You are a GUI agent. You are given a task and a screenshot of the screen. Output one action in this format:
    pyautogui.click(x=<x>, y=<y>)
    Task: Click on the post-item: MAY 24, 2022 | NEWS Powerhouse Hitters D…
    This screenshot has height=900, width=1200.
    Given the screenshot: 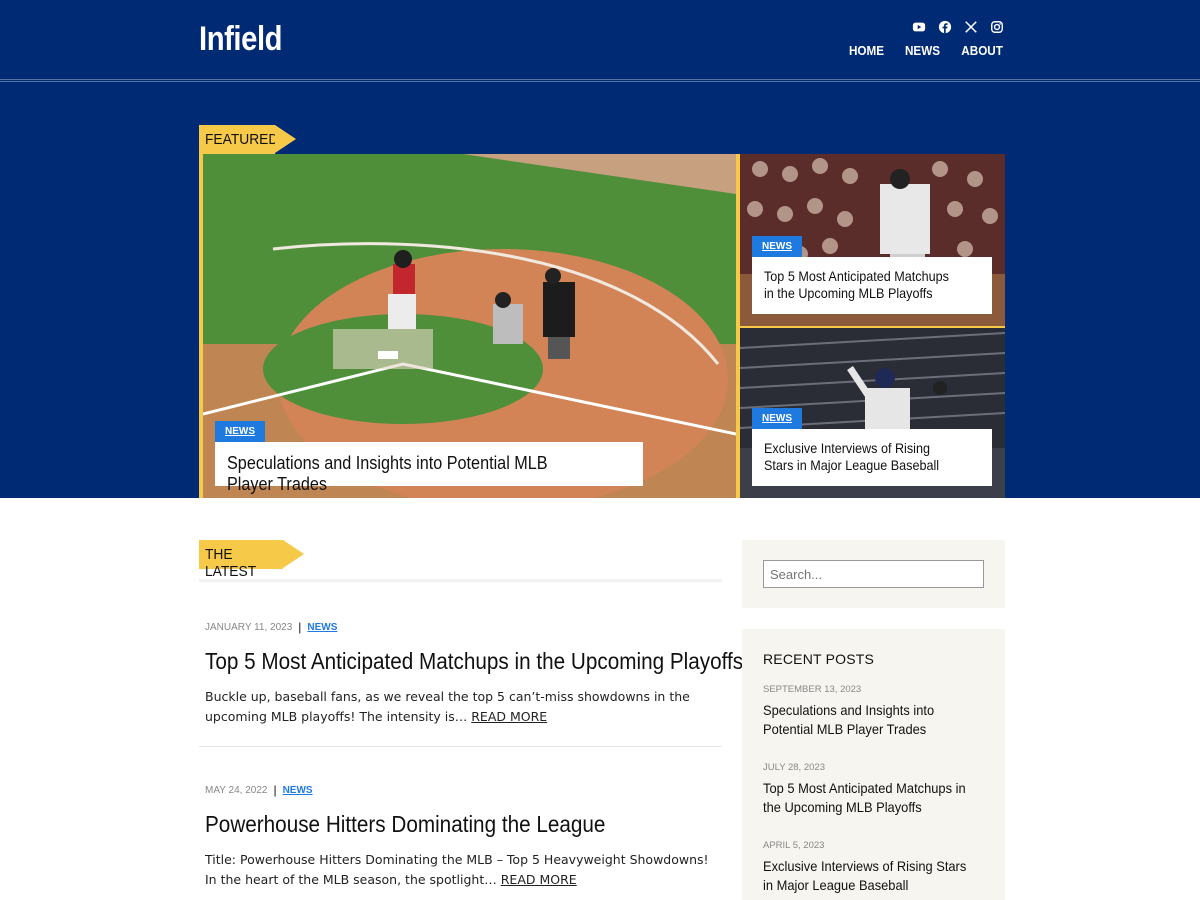 What is the action you would take?
    pyautogui.click(x=462, y=836)
    